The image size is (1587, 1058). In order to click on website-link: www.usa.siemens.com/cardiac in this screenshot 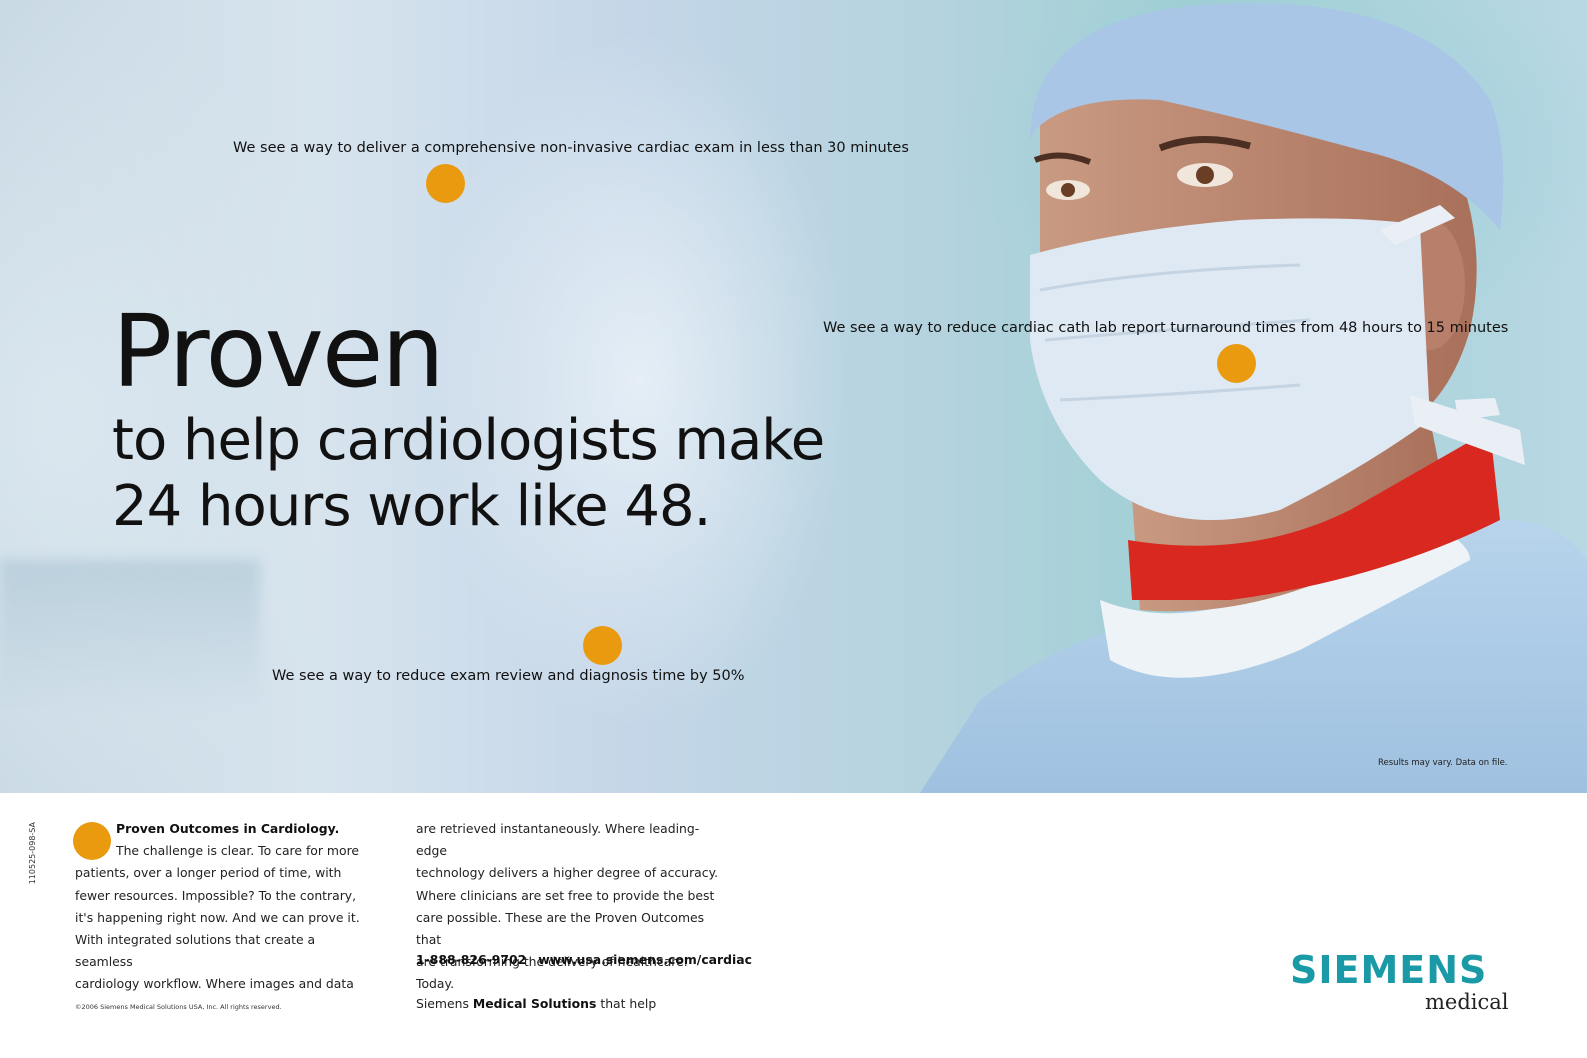, I will do `click(645, 959)`.